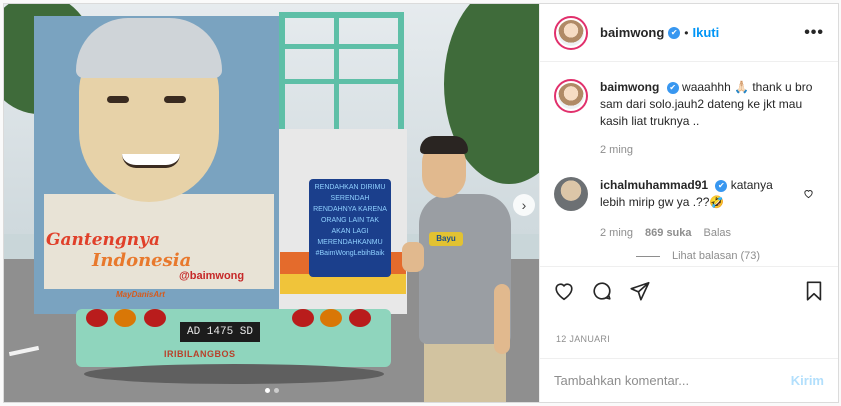 This screenshot has height=406, width=841. I want to click on truck-signature: MayDanisArt, so click(140, 294).